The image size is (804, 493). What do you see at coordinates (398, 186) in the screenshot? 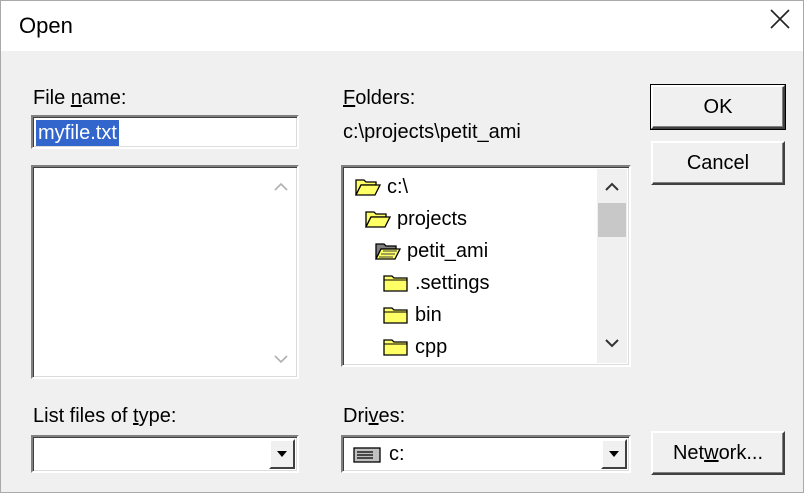
I see `folder-item-label: c:\` at bounding box center [398, 186].